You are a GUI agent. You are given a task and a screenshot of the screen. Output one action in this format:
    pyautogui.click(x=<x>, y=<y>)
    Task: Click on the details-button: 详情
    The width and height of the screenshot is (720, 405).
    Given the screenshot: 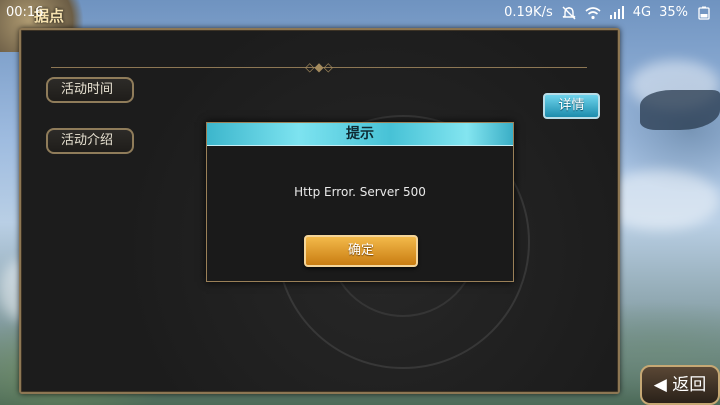 What is the action you would take?
    pyautogui.click(x=571, y=106)
    